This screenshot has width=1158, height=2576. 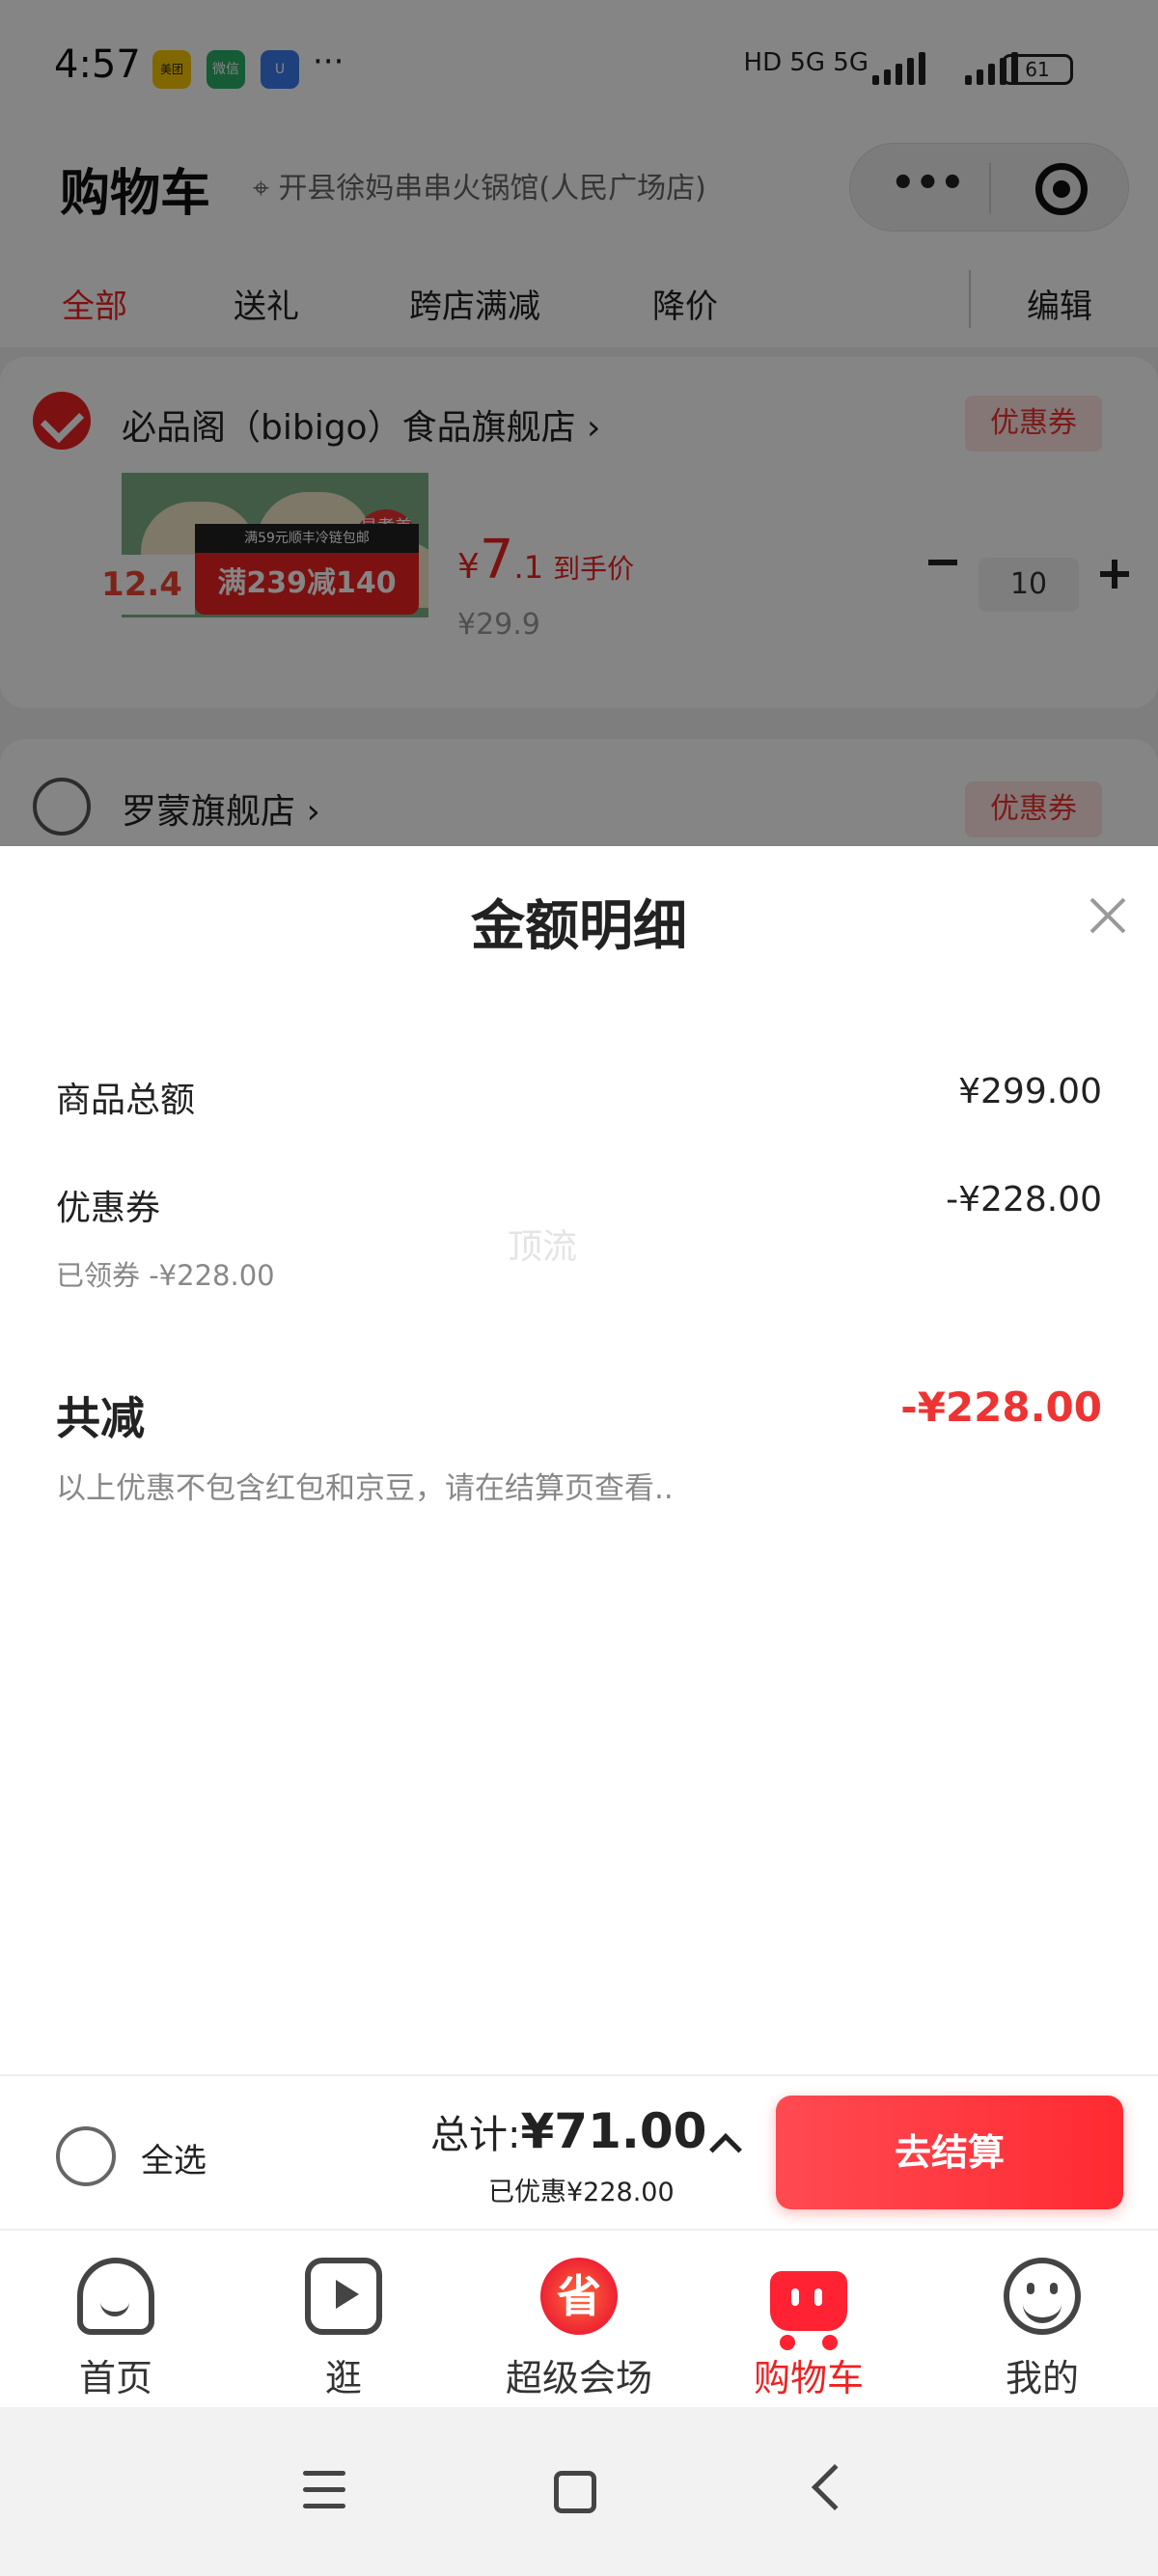 I want to click on checkout-button: 去结算, so click(x=949, y=2152).